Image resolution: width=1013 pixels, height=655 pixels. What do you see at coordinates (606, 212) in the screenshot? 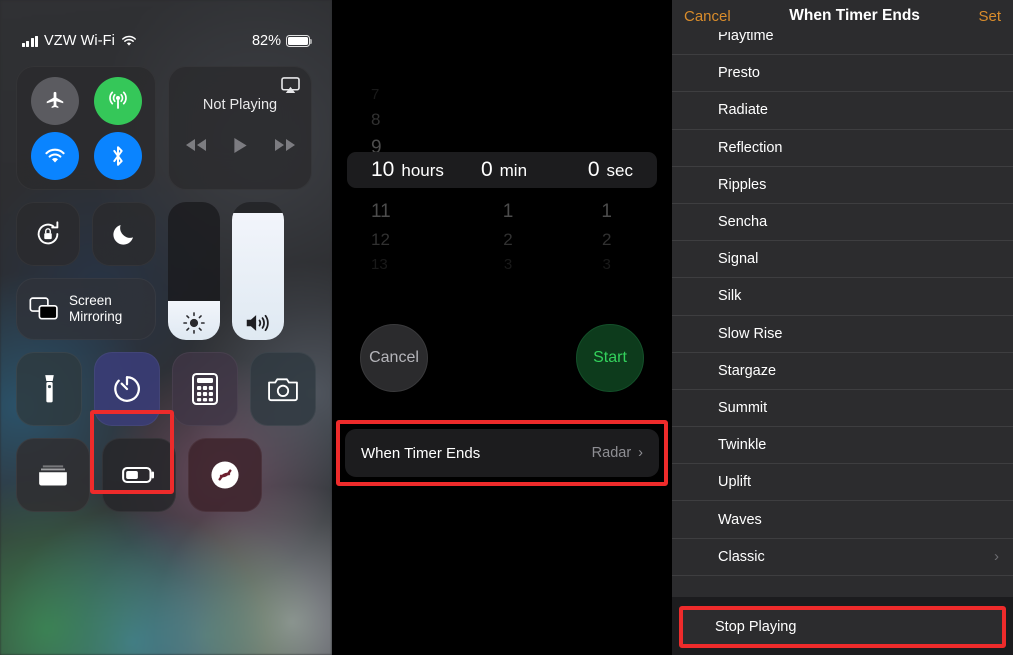
I see `seconds-option: 1` at bounding box center [606, 212].